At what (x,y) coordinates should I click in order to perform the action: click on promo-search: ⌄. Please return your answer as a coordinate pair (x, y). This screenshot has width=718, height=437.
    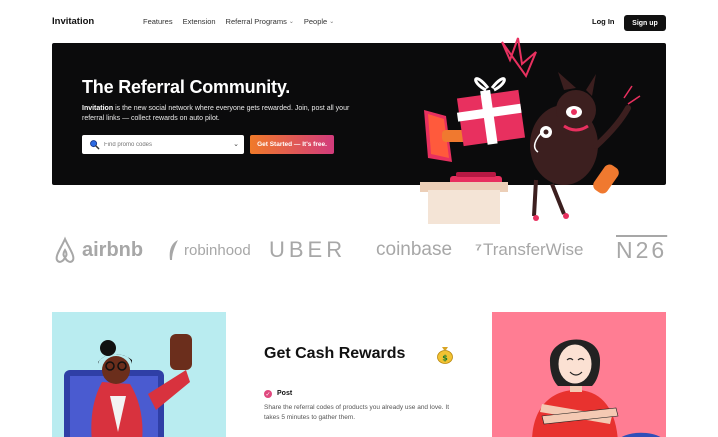
    Looking at the image, I should click on (163, 144).